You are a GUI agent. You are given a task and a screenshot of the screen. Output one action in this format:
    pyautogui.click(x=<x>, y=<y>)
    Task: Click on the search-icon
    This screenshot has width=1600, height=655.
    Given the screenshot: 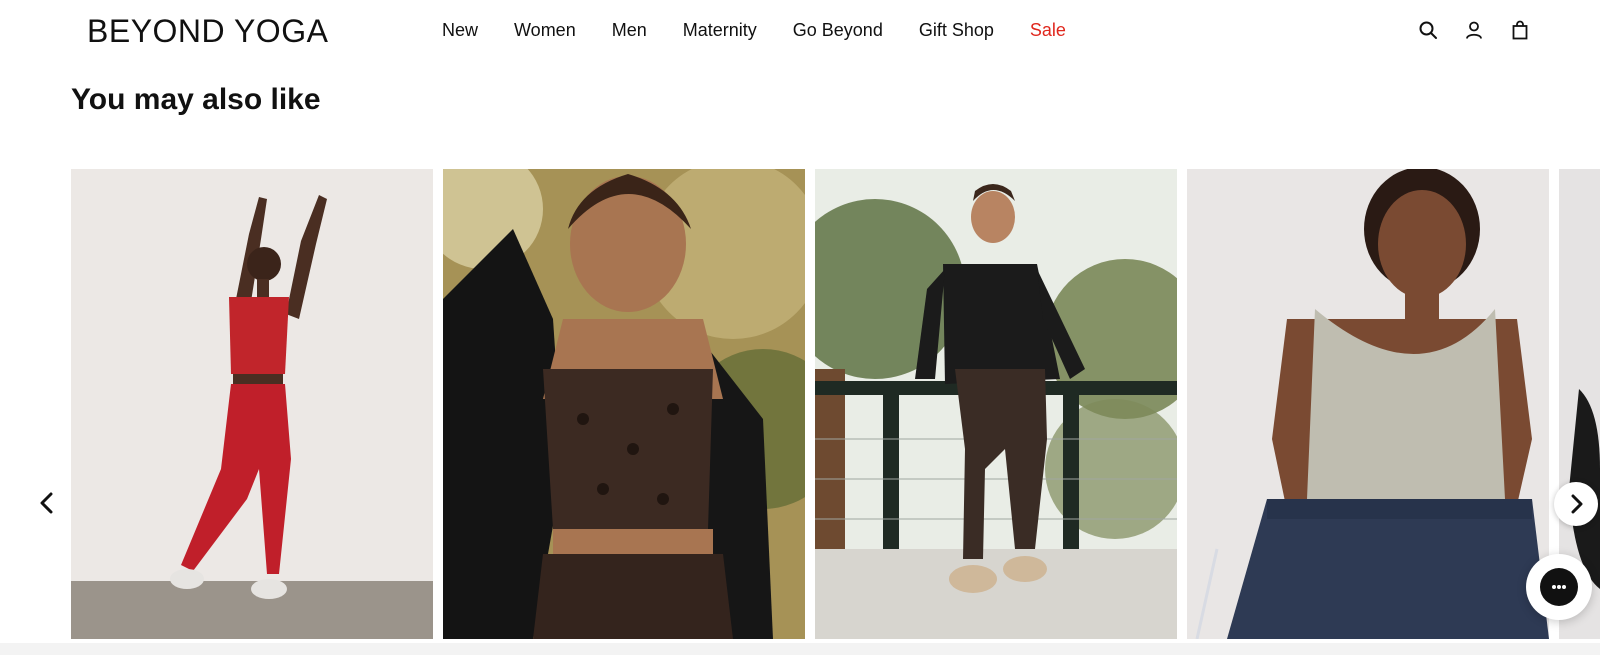 What is the action you would take?
    pyautogui.click(x=1428, y=30)
    